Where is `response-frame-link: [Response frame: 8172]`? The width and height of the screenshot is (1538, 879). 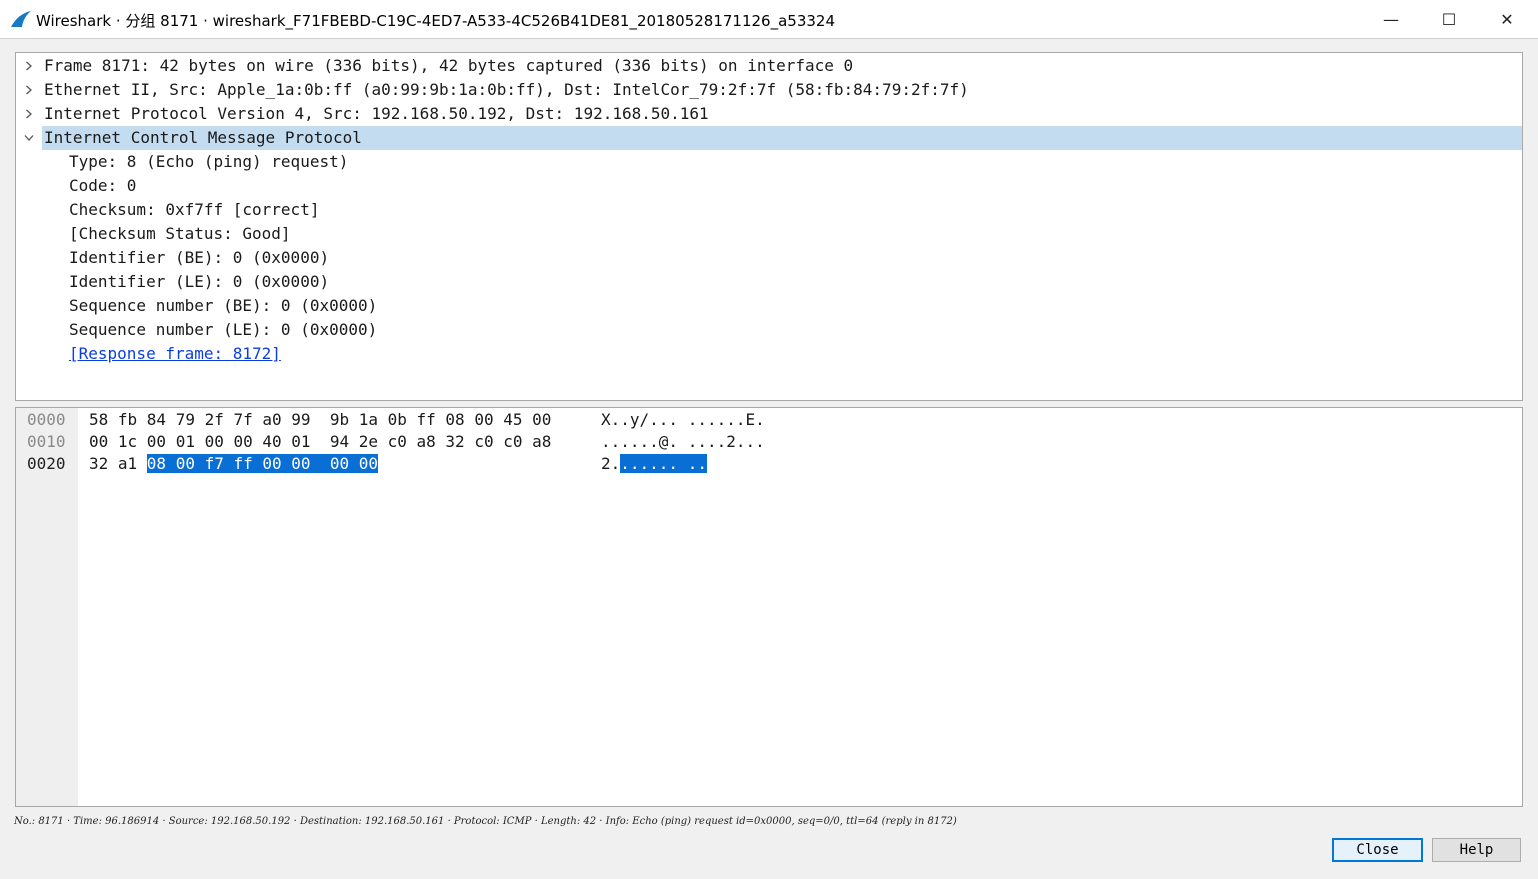
response-frame-link: [Response frame: 8172] is located at coordinates (175, 354).